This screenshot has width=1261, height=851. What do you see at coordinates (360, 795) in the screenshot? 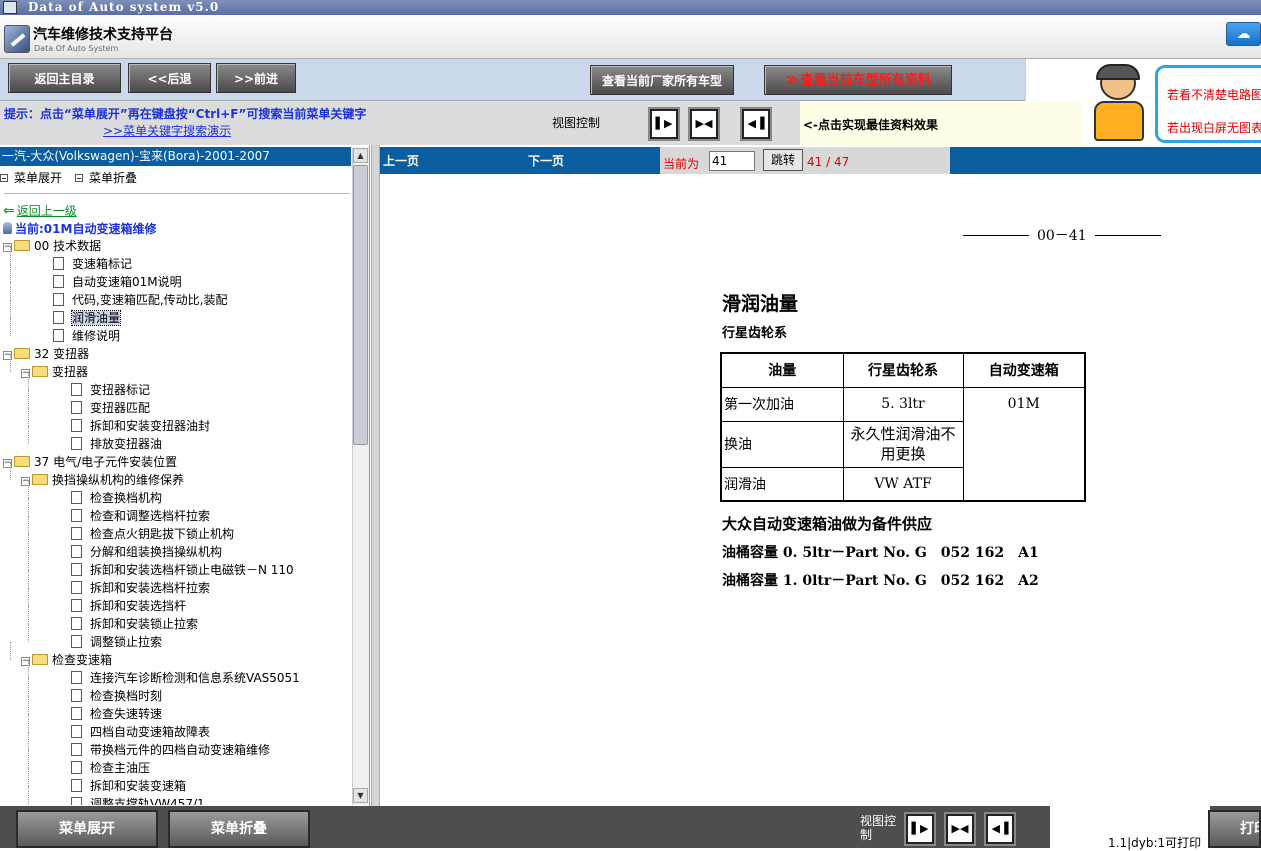
I see `scroll-down-button: ▼` at bounding box center [360, 795].